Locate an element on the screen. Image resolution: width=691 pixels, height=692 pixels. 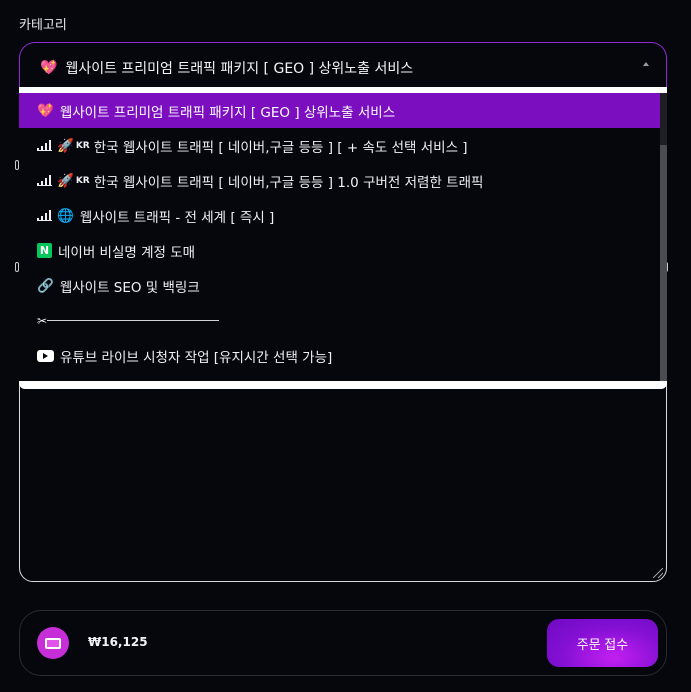
option-label: 네이버 비실명 계정 도매 is located at coordinates (127, 252).